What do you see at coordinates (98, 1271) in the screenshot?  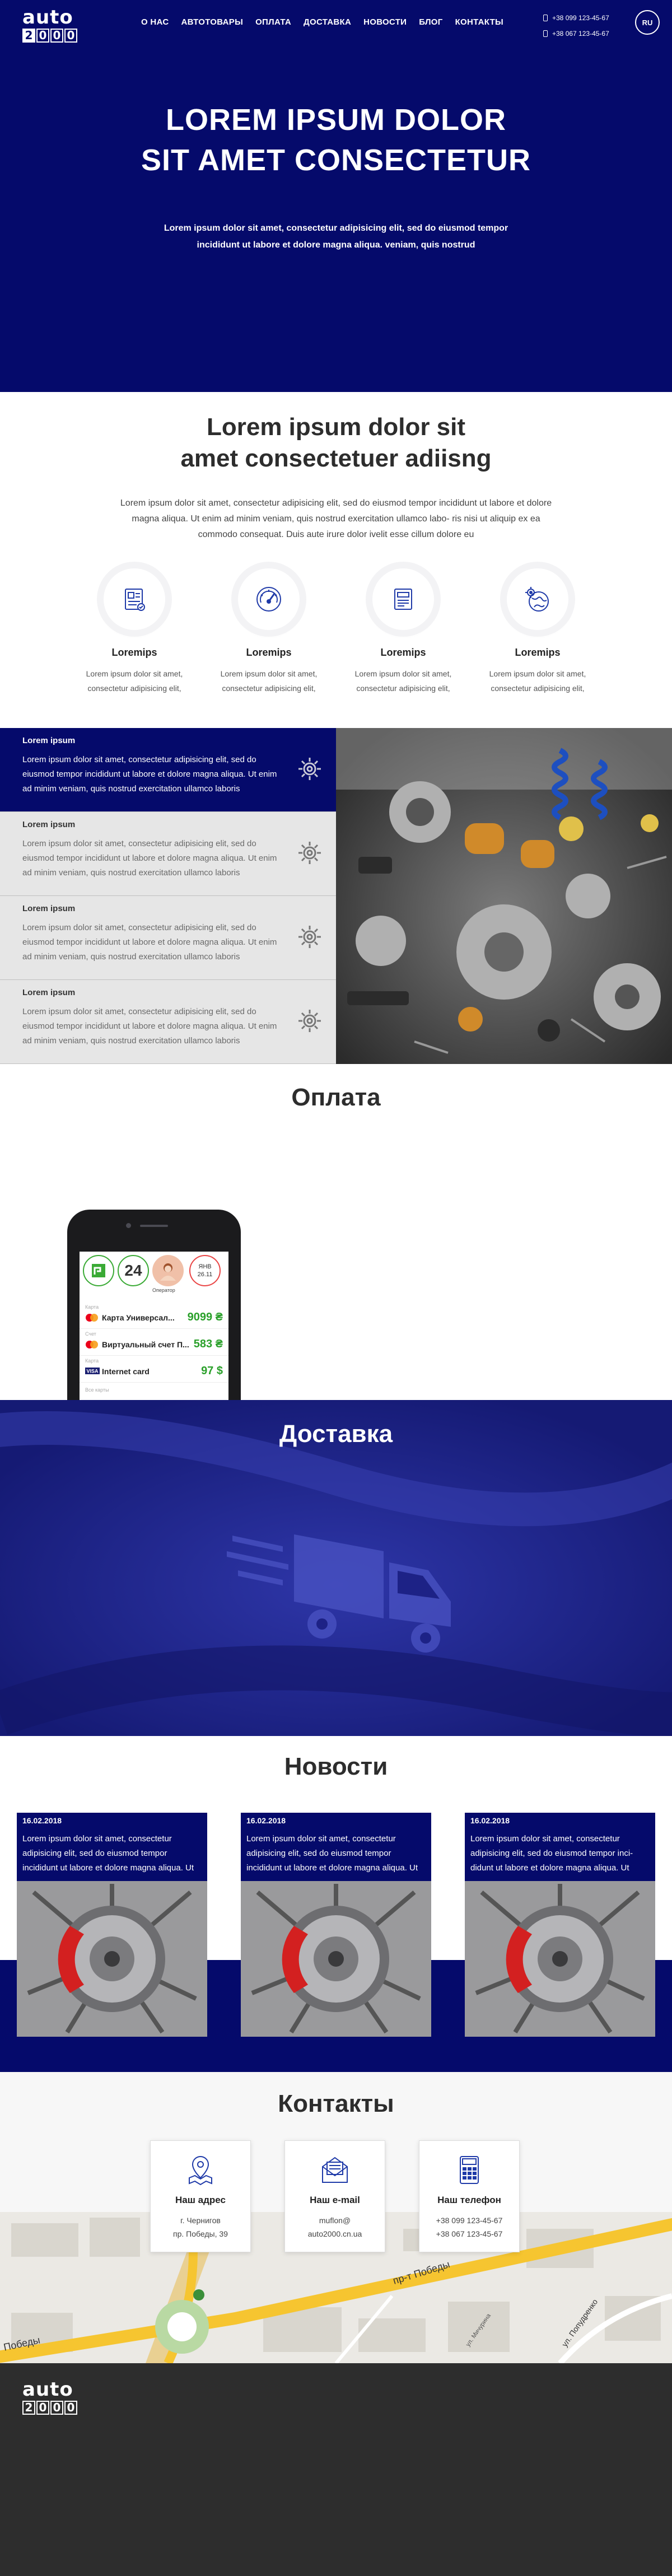 I see `privat-logo-tile` at bounding box center [98, 1271].